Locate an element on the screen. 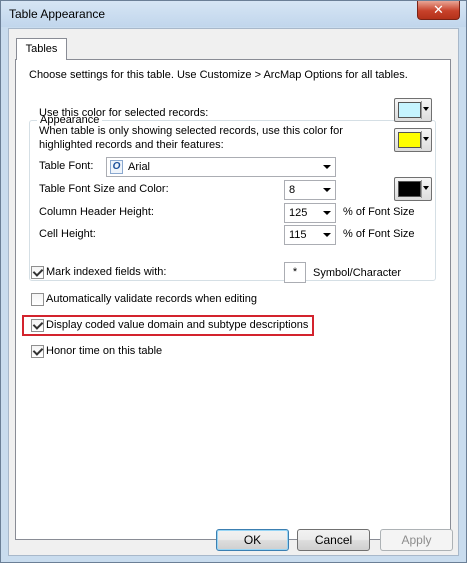  table-font-value: Arial is located at coordinates (139, 167).